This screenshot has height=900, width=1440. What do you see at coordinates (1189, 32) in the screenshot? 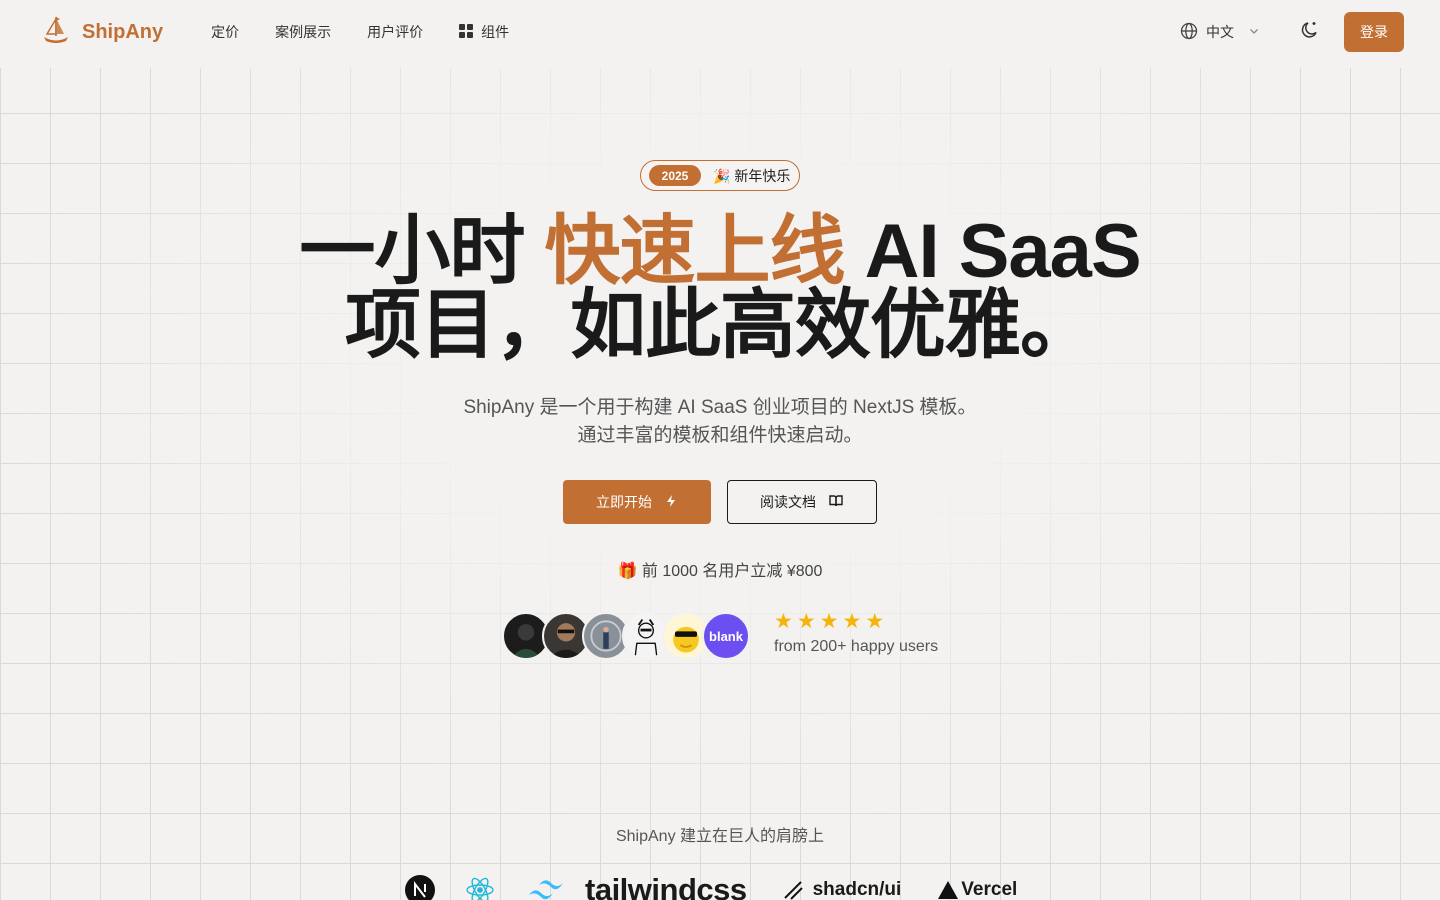
I see `globe-icon` at bounding box center [1189, 32].